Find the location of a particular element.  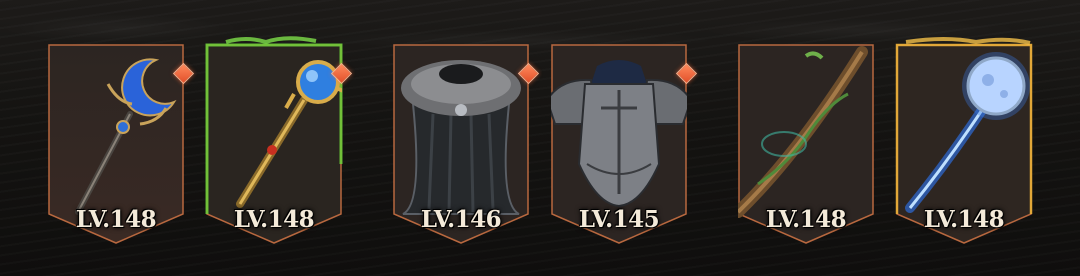

item-level: LV.146 is located at coordinates (461, 219).